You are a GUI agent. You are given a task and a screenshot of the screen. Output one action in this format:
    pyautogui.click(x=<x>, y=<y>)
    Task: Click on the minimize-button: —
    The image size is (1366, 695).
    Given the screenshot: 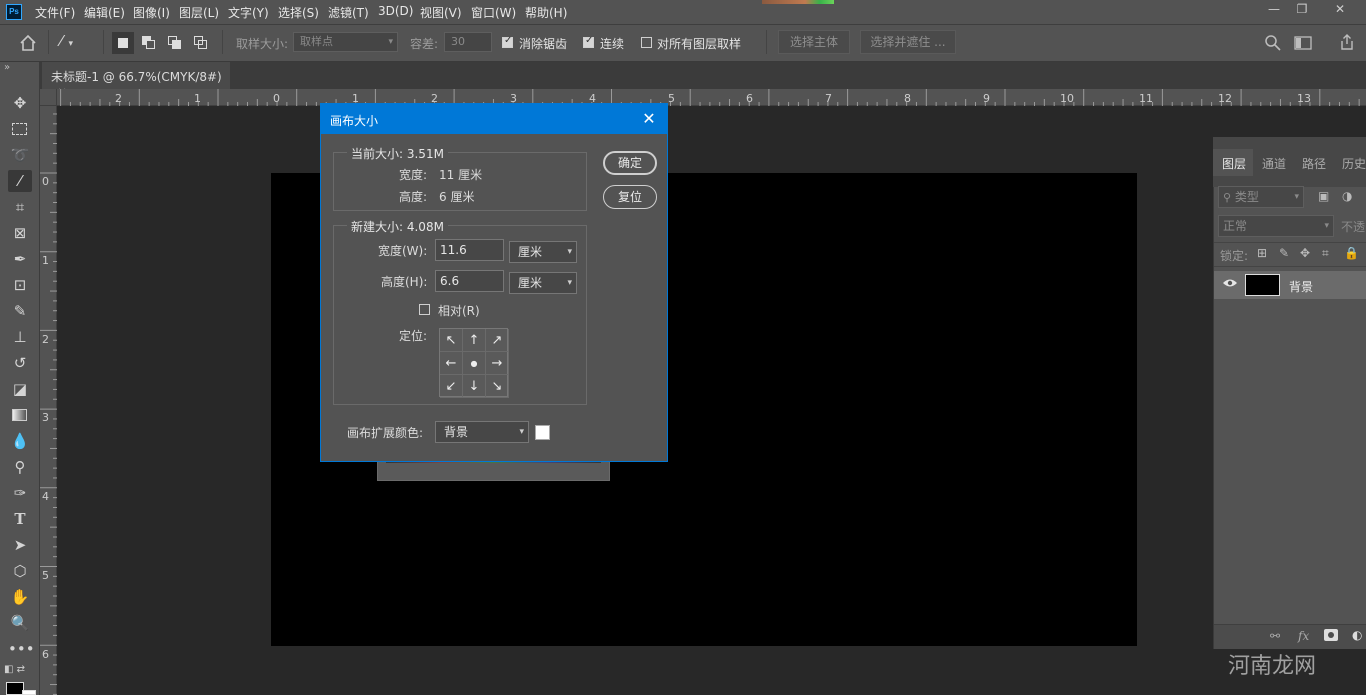 What is the action you would take?
    pyautogui.click(x=1274, y=11)
    